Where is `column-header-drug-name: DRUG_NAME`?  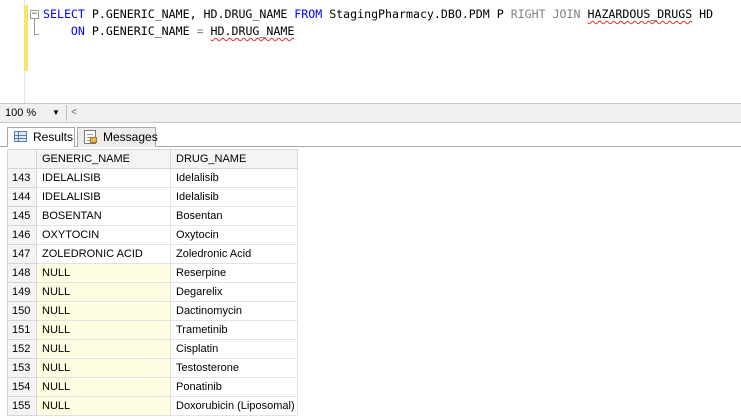
column-header-drug-name: DRUG_NAME is located at coordinates (234, 159).